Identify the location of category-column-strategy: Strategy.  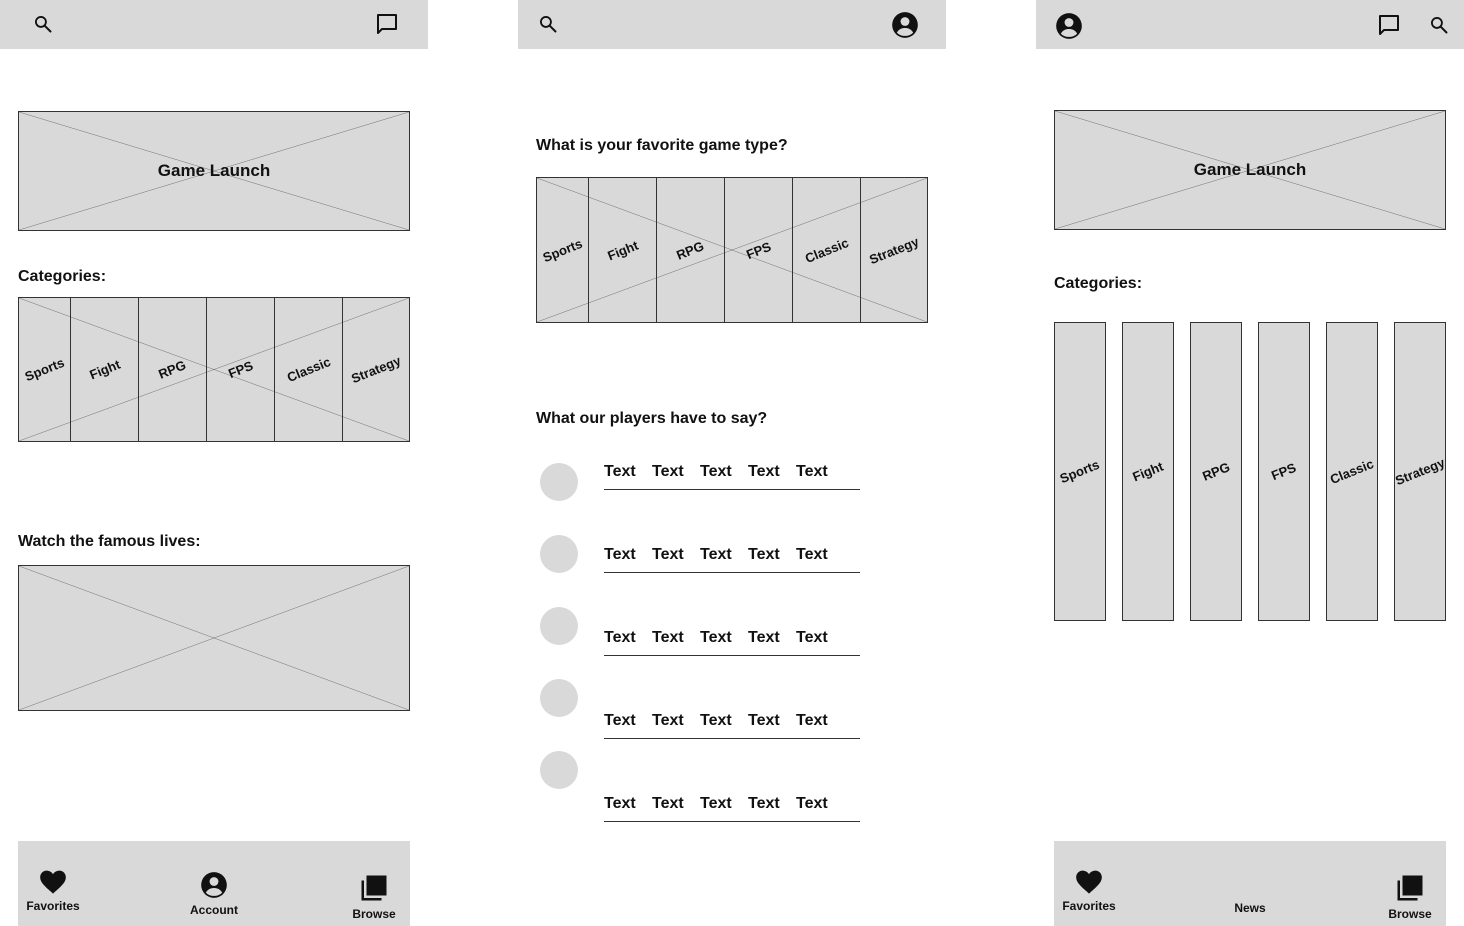
(1420, 471).